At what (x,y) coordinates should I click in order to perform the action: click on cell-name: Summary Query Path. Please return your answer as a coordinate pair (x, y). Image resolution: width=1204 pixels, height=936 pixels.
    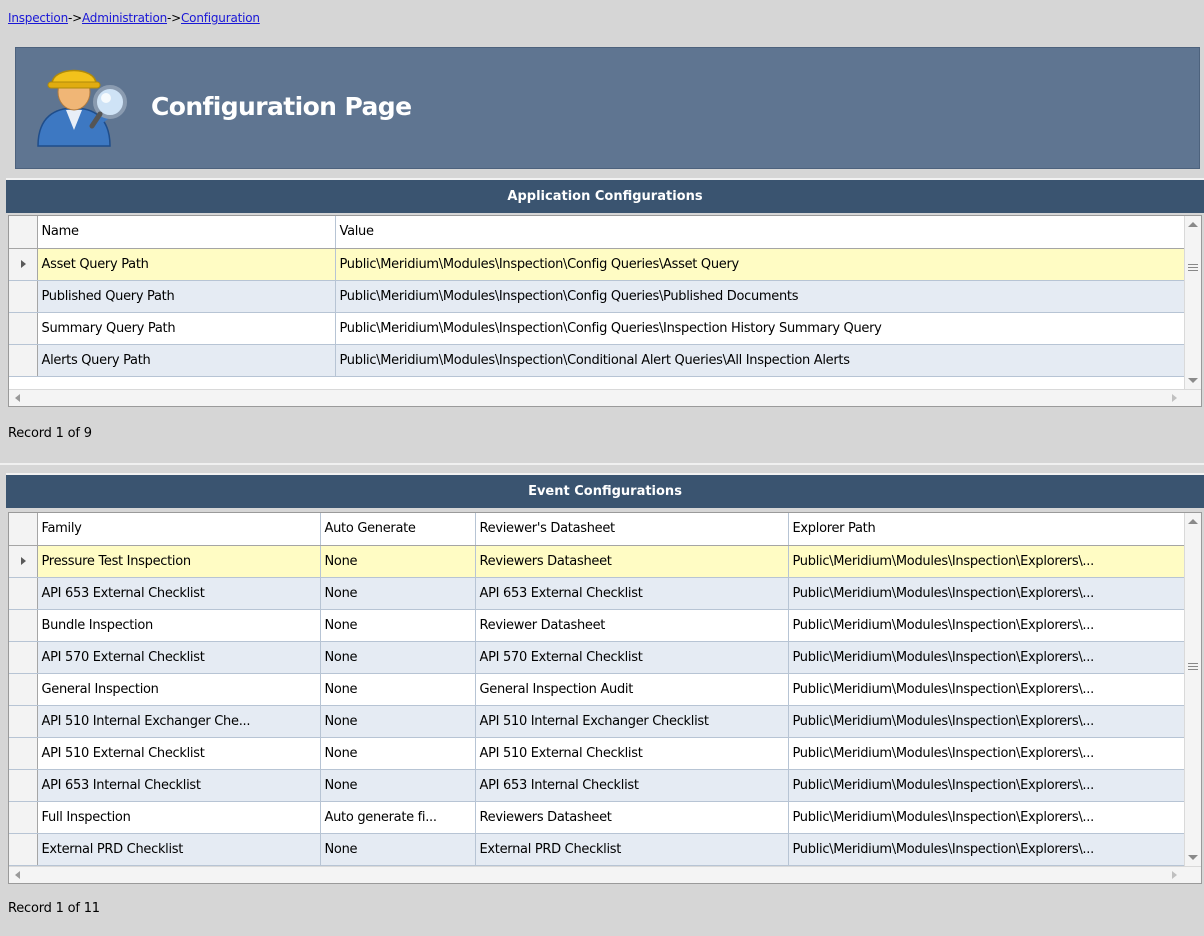
    Looking at the image, I should click on (186, 328).